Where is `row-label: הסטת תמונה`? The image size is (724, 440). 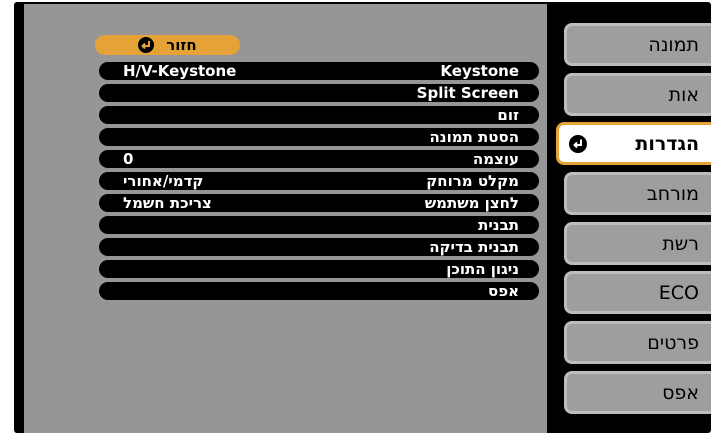
row-label: הסטת תמונה is located at coordinates (474, 137).